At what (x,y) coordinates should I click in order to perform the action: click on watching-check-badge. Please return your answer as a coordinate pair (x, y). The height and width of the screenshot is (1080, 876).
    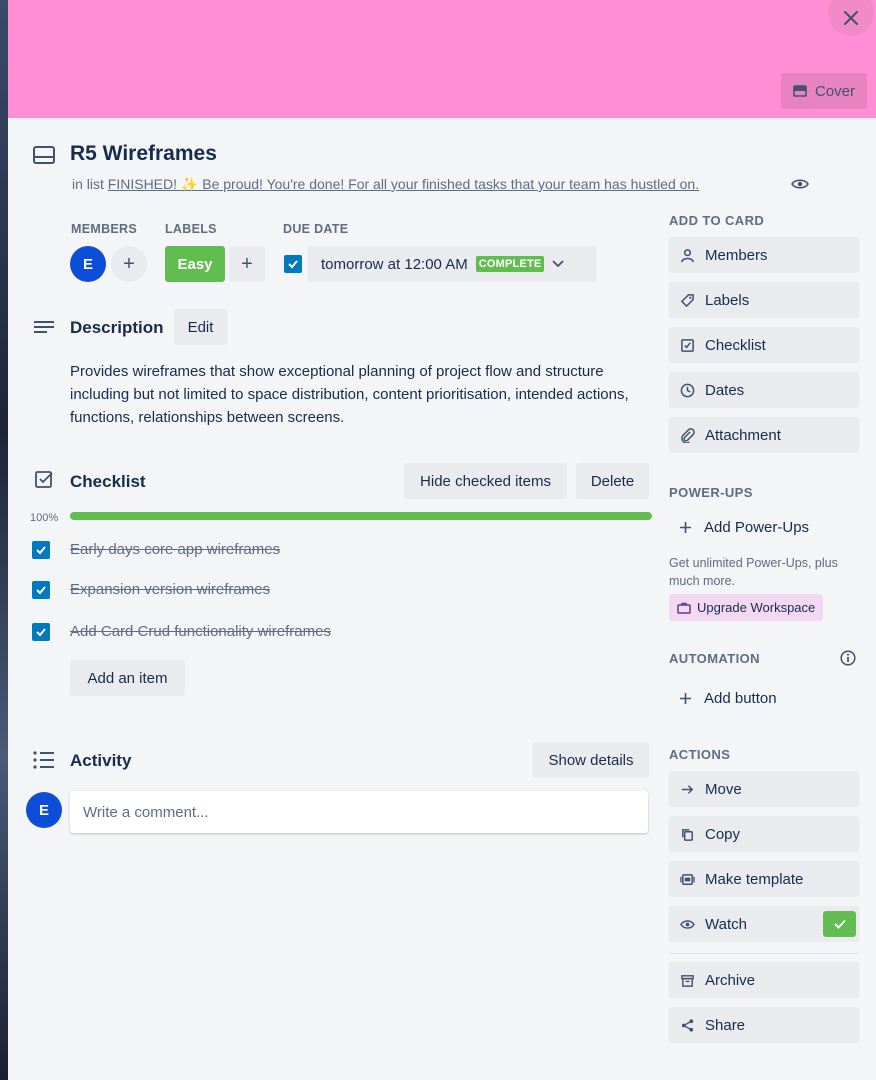
    Looking at the image, I should click on (839, 924).